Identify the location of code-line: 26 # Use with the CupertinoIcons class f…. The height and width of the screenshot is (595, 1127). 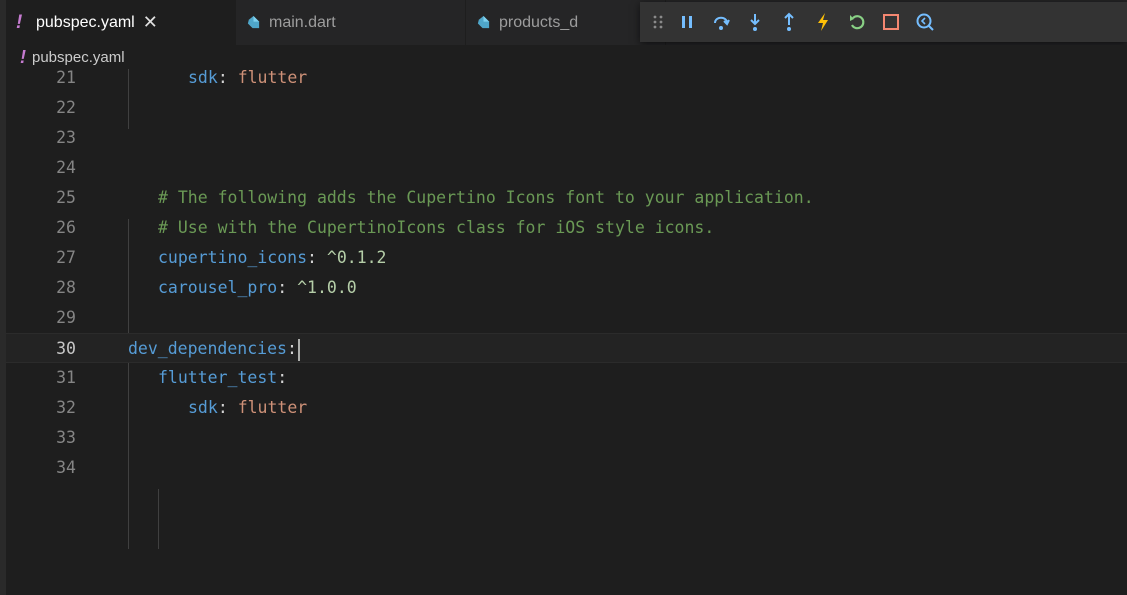
(566, 228).